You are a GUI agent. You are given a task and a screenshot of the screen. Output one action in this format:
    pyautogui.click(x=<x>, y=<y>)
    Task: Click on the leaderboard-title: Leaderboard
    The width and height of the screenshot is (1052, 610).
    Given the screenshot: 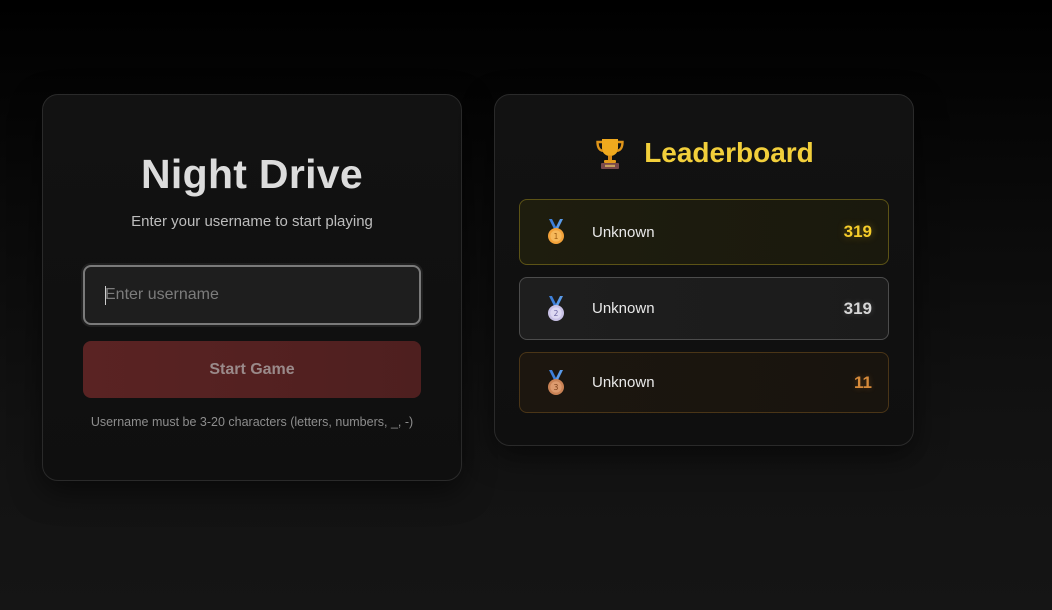 What is the action you would take?
    pyautogui.click(x=729, y=152)
    